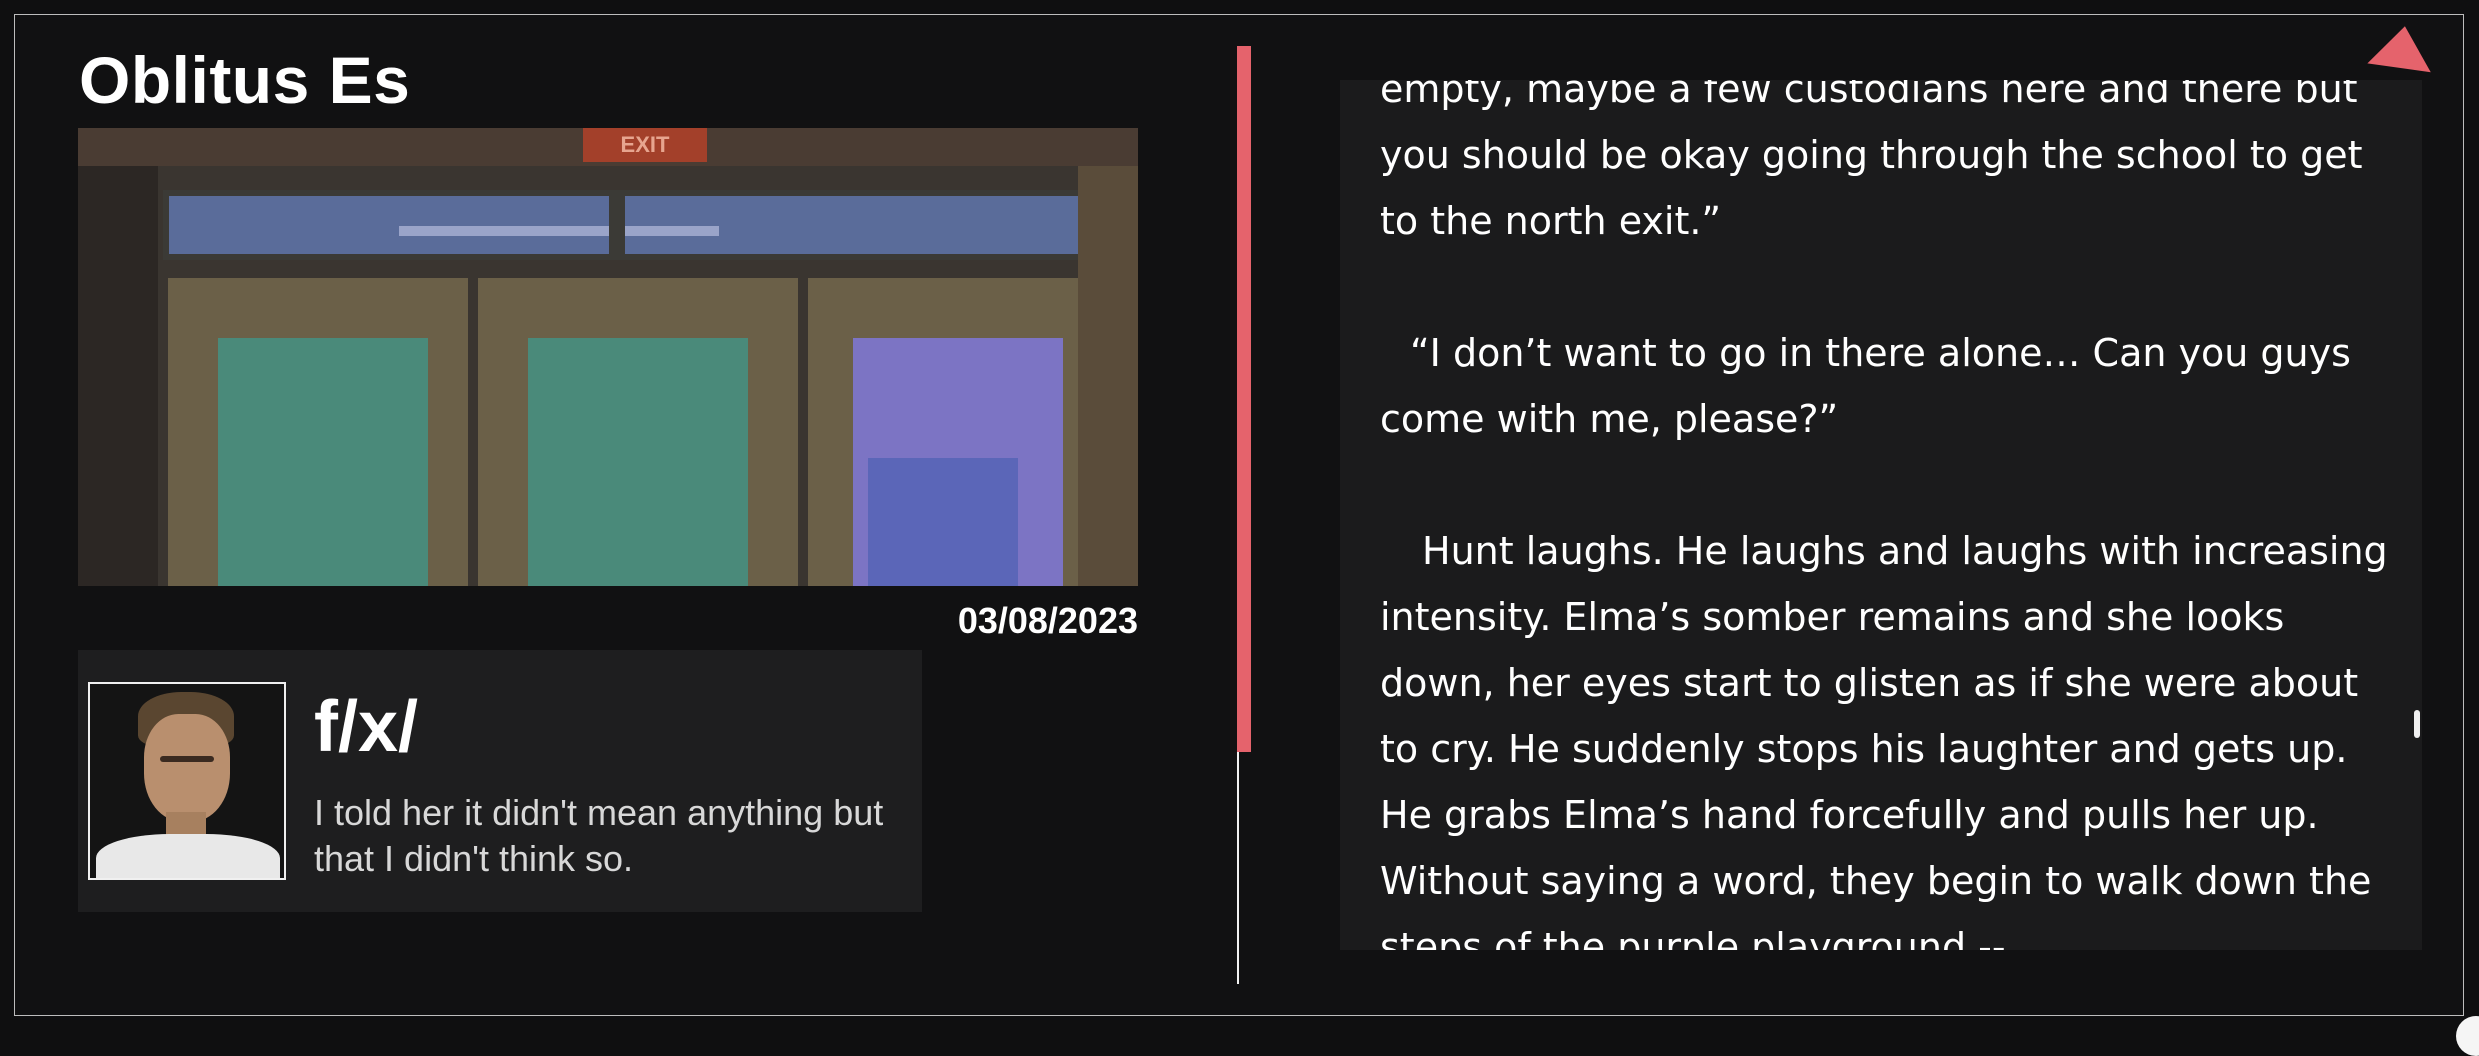 This screenshot has width=2479, height=1056. I want to click on avatar, so click(187, 781).